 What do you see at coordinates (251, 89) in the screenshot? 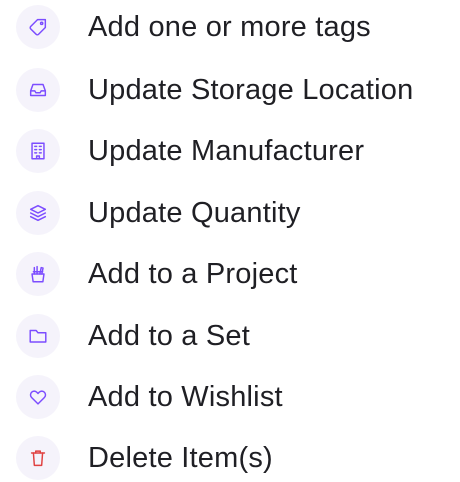
I see `update-storage-location-label: Update Storage Location` at bounding box center [251, 89].